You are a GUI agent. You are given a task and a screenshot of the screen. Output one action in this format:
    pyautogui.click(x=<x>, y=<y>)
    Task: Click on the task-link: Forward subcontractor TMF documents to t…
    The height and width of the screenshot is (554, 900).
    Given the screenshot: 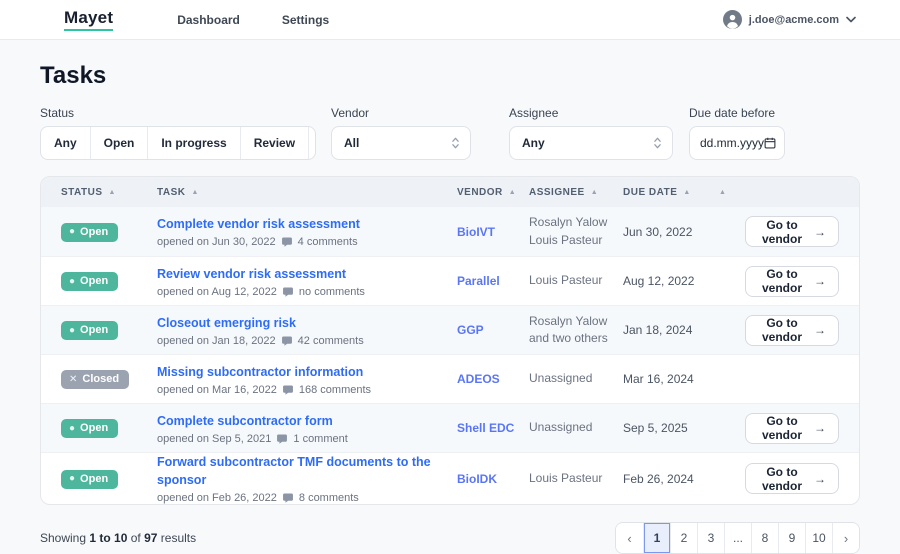 What is the action you would take?
    pyautogui.click(x=294, y=471)
    